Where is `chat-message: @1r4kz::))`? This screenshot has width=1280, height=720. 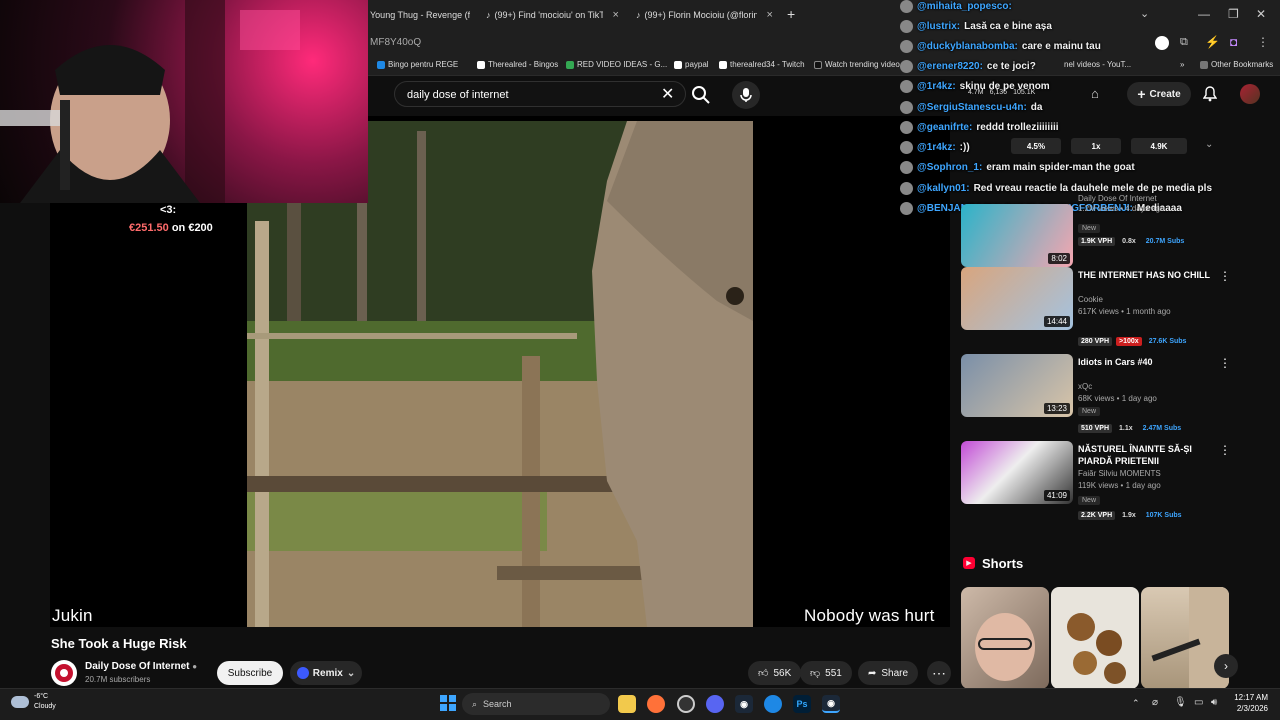
chat-message: @1r4kz::)) is located at coordinates (935, 147).